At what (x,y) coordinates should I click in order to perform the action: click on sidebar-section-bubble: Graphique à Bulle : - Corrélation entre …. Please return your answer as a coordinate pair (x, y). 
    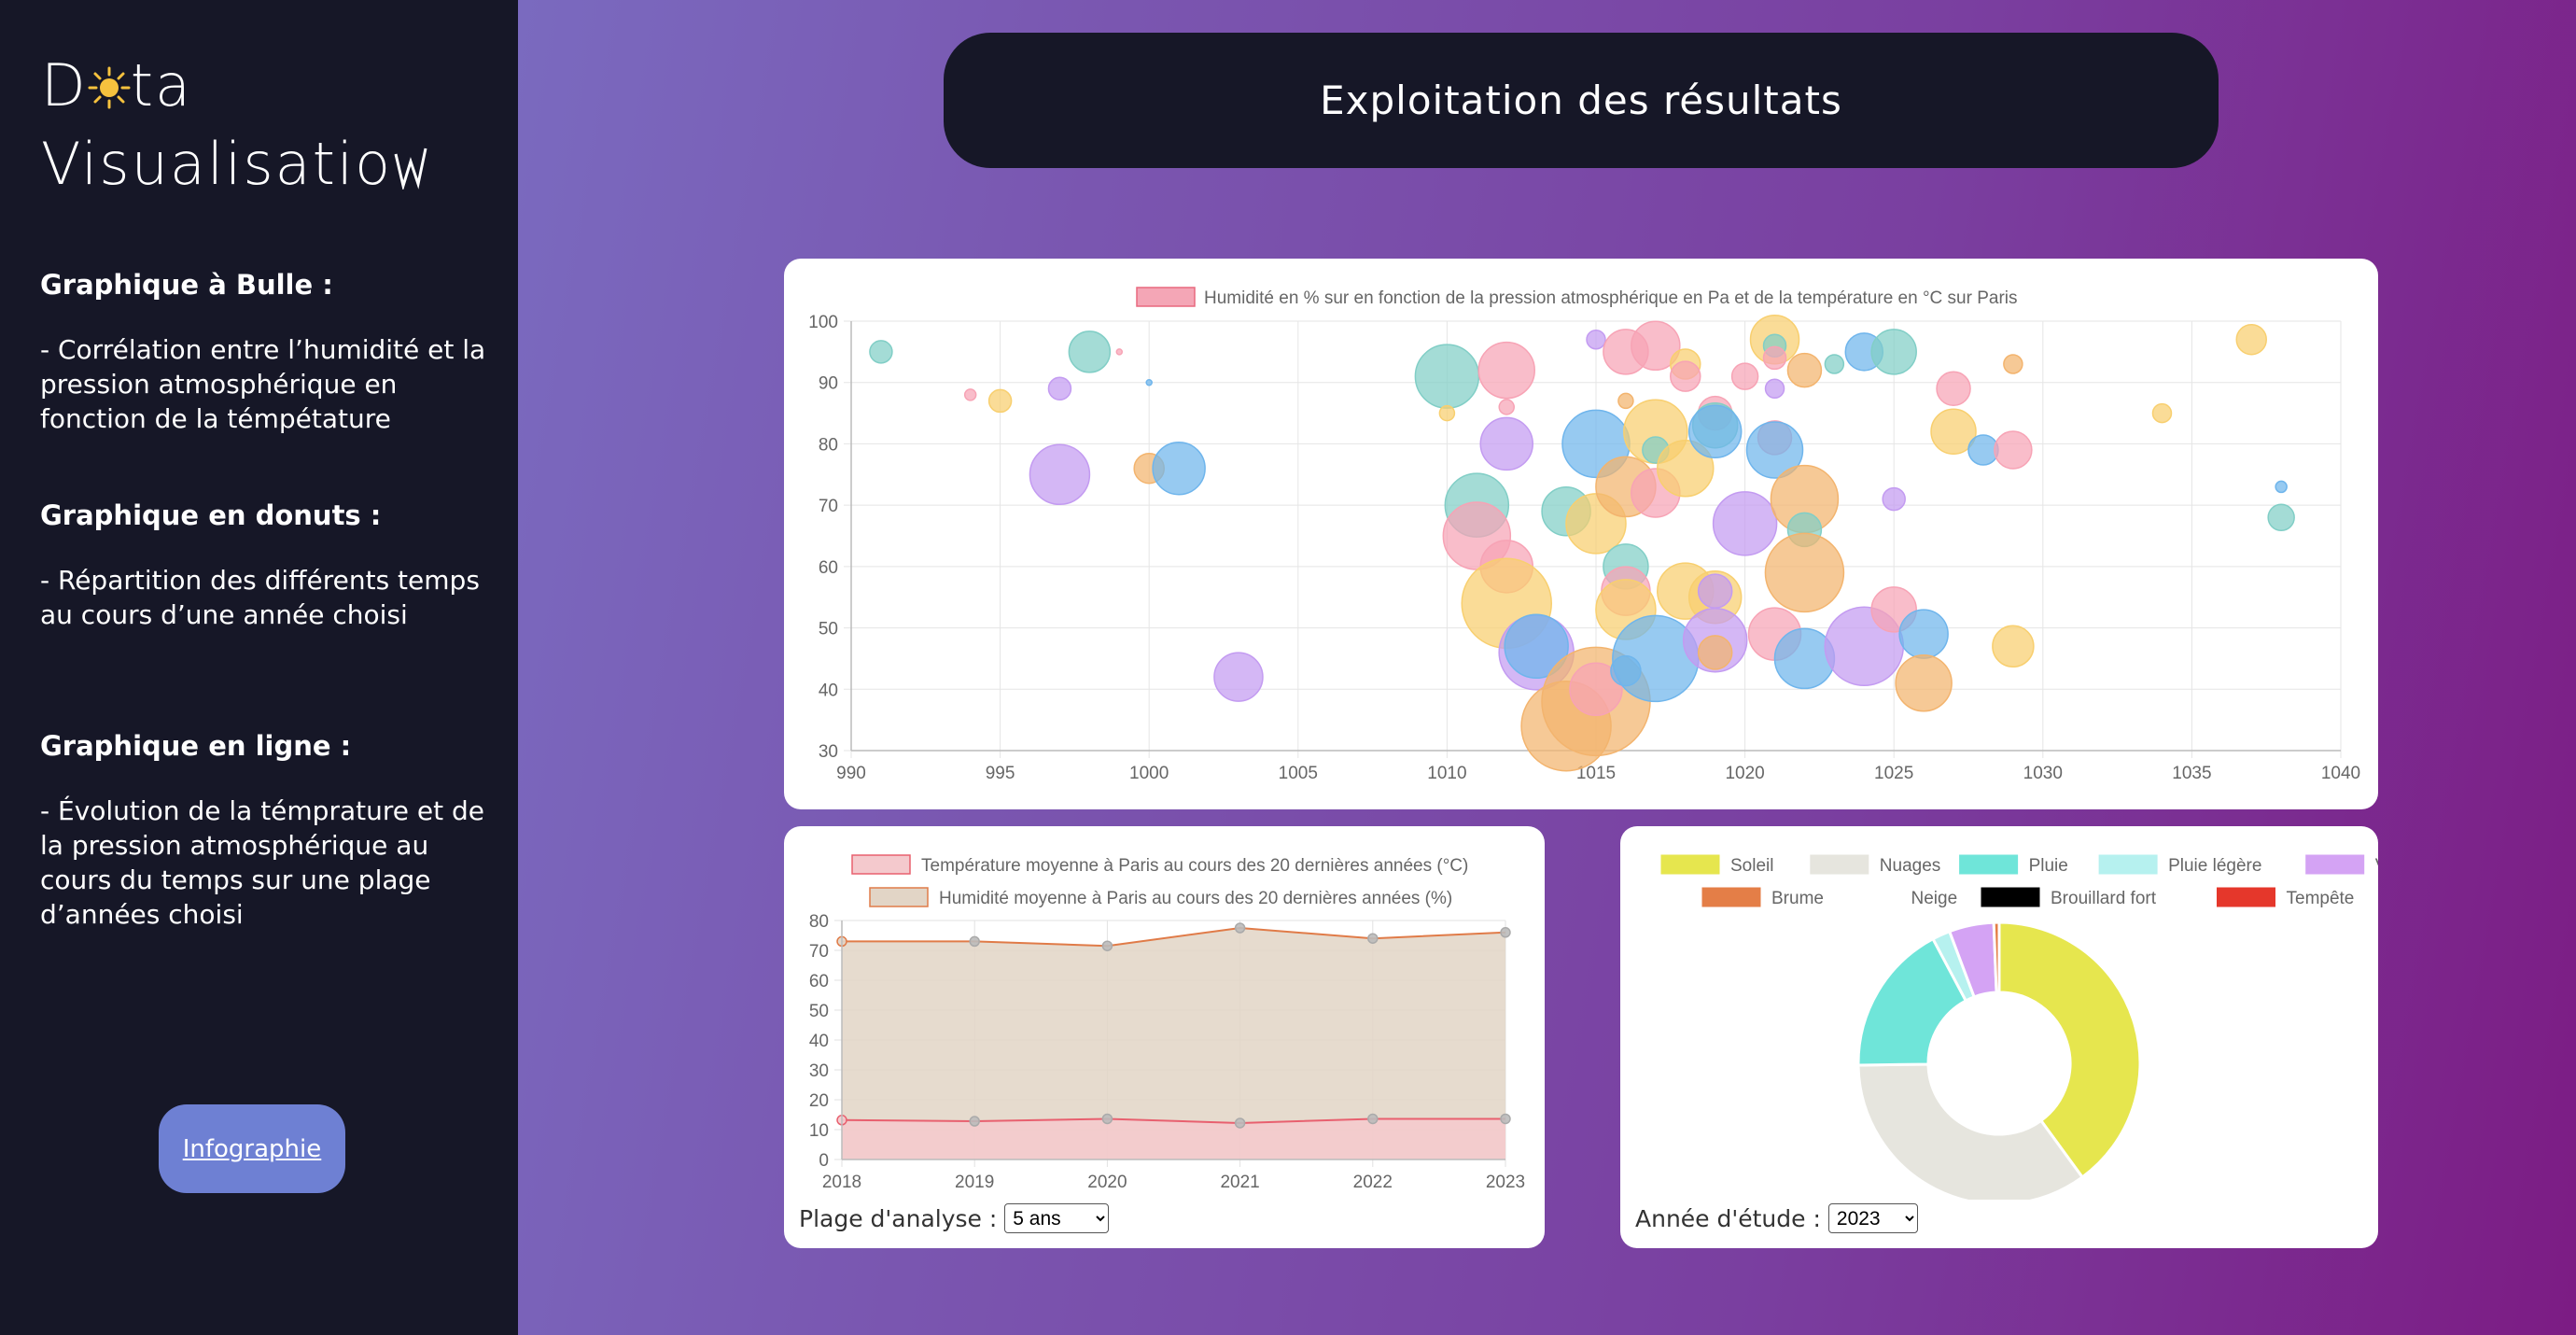
    Looking at the image, I should click on (264, 352).